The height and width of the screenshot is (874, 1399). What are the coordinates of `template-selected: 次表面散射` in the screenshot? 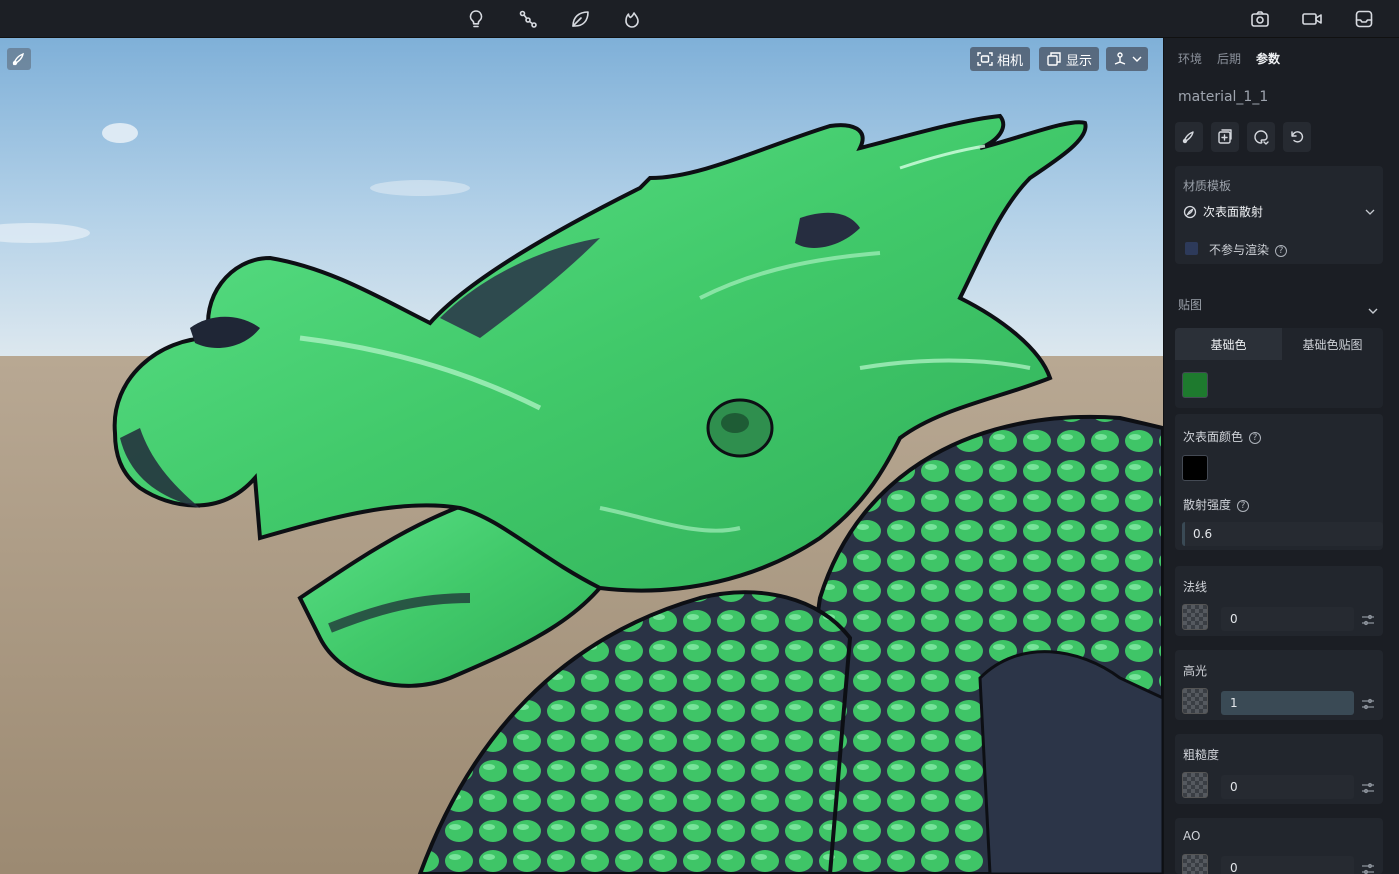 It's located at (1233, 212).